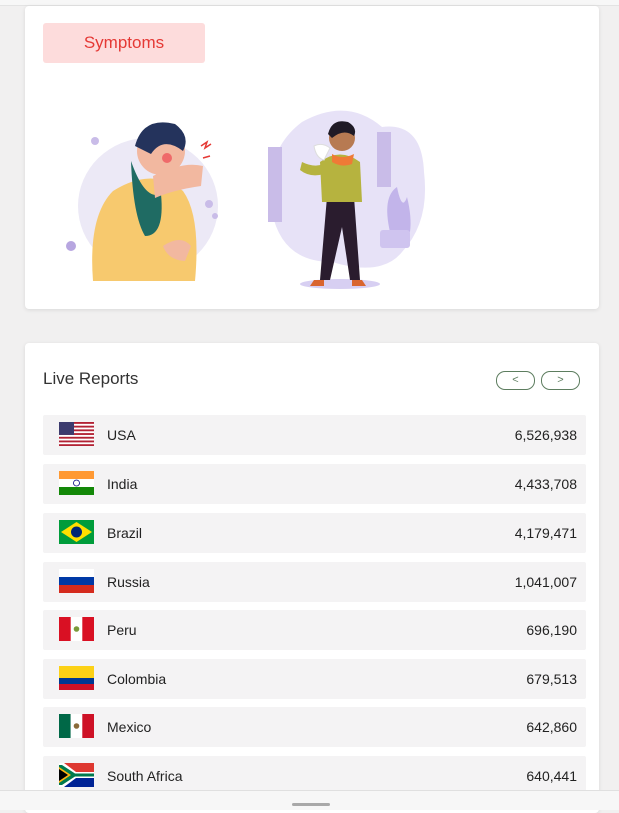  Describe the element at coordinates (309, 800) in the screenshot. I see `bottom-bar` at that location.